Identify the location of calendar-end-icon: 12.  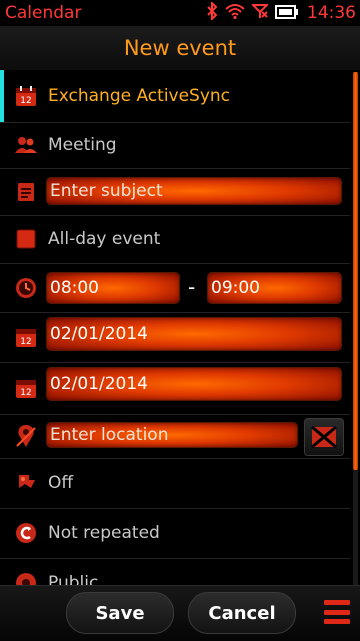
(26, 388).